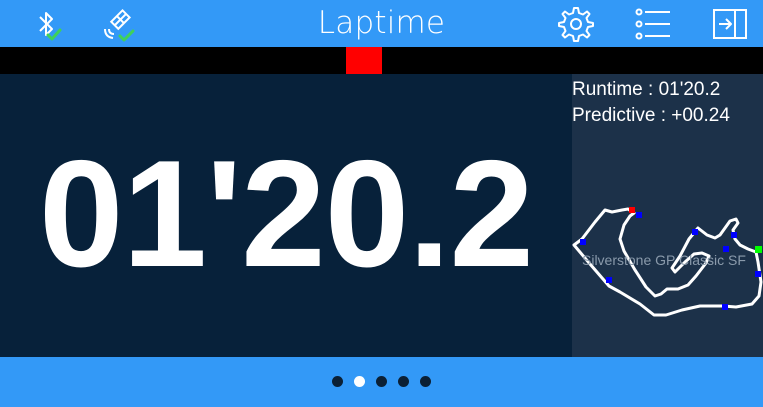  Describe the element at coordinates (615, 89) in the screenshot. I see `runtime-label: Runtime :` at that location.